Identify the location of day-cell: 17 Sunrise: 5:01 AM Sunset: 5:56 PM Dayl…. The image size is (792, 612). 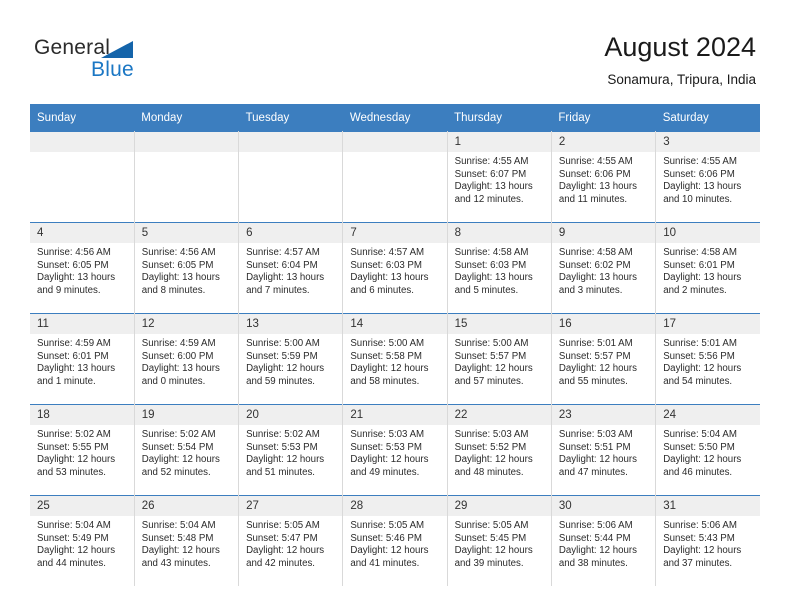
(707, 359).